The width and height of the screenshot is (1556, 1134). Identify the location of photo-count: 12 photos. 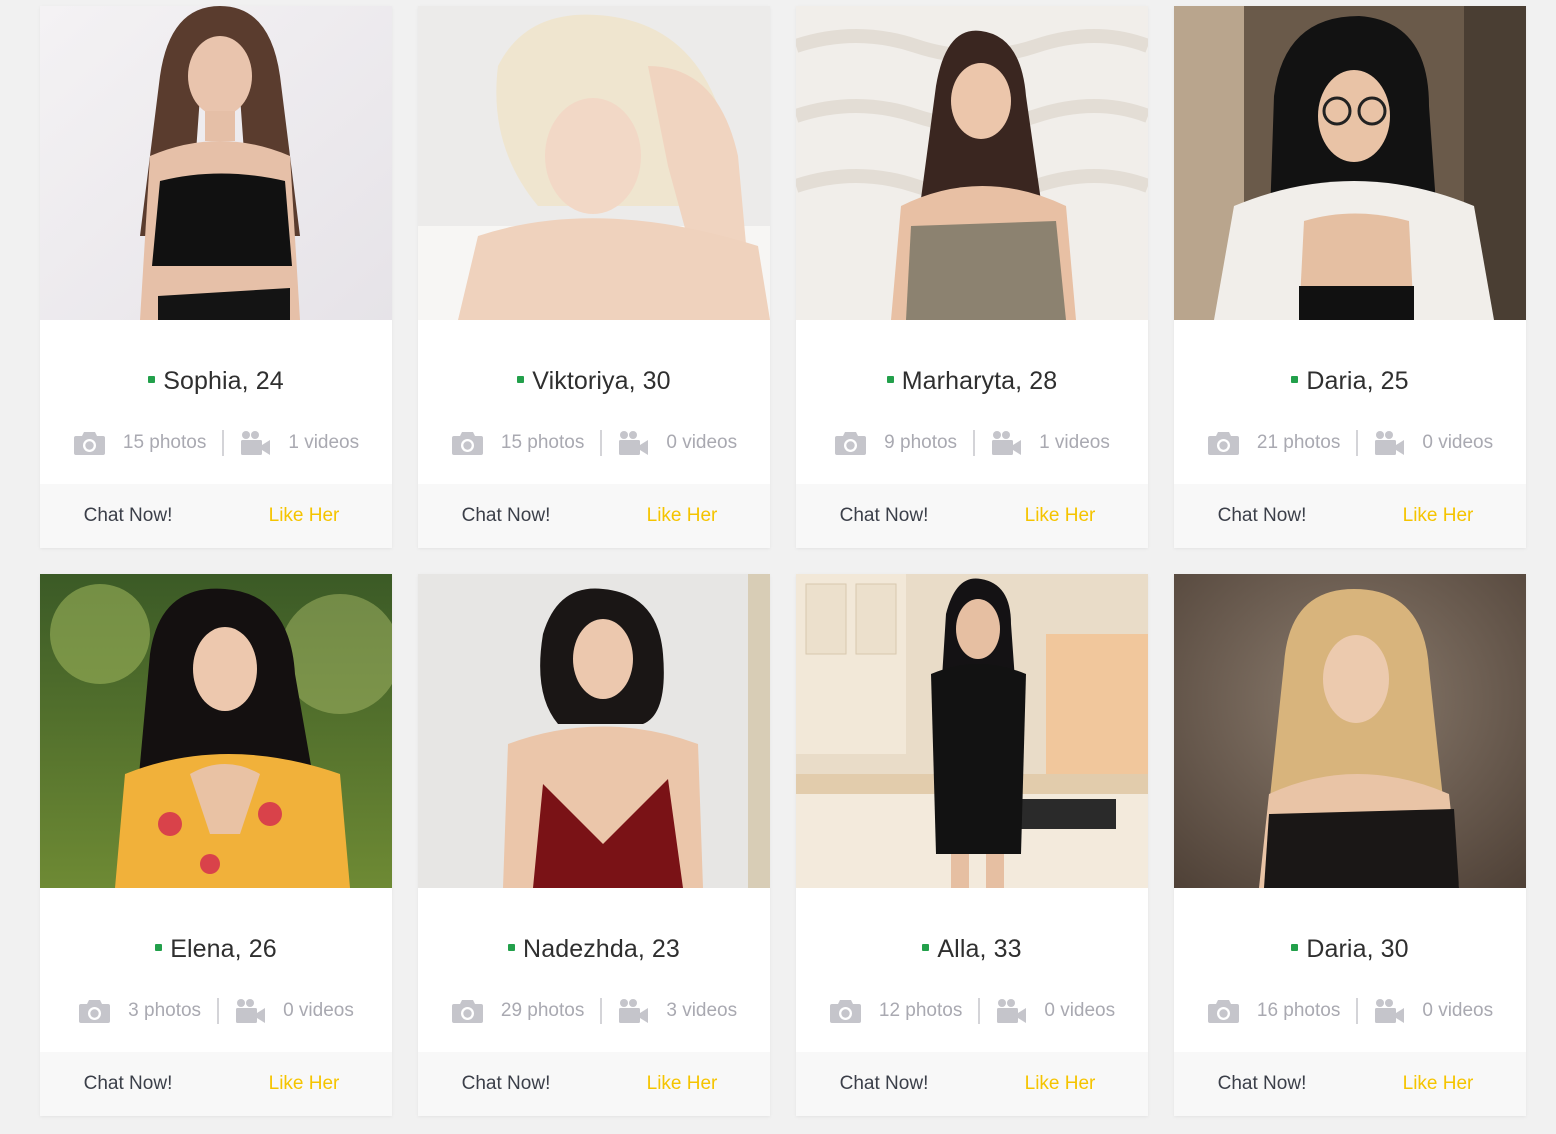
(895, 1011).